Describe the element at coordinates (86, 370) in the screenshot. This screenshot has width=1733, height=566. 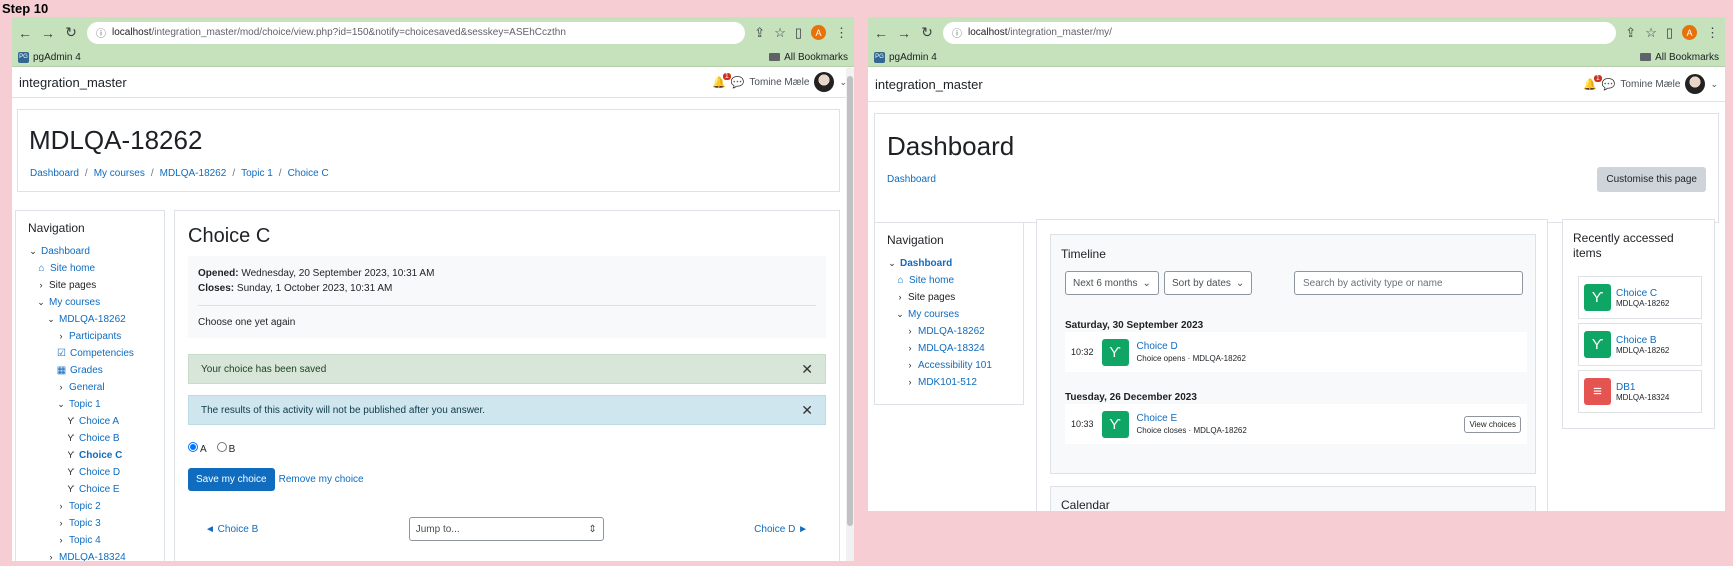
I see `nav-grades-label: Grades` at that location.